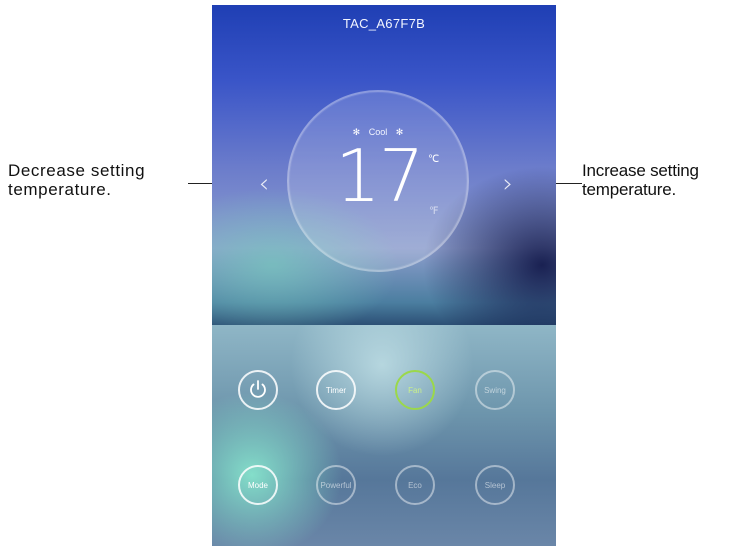 The height and width of the screenshot is (546, 735). What do you see at coordinates (495, 485) in the screenshot?
I see `sleep-button: Sleep` at bounding box center [495, 485].